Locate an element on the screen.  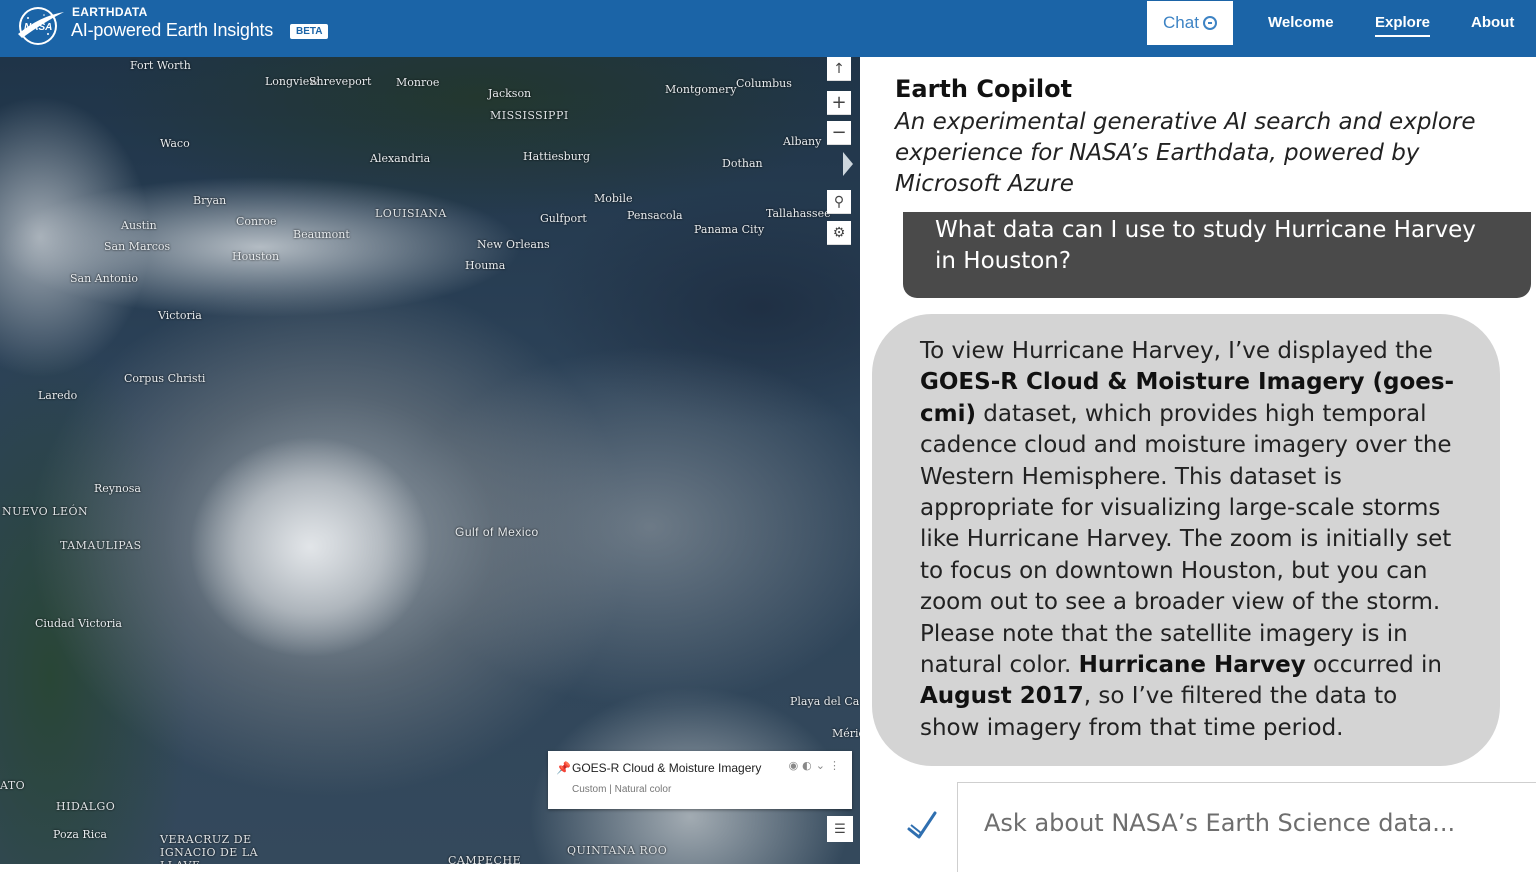
nav-chat-label: Chat is located at coordinates (1181, 22).